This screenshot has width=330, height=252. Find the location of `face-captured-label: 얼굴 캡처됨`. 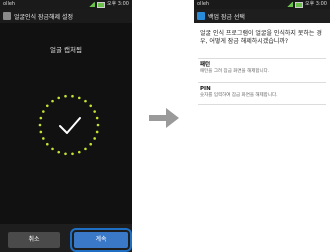

face-captured-label: 얼굴 캡처됨 is located at coordinates (66, 50).